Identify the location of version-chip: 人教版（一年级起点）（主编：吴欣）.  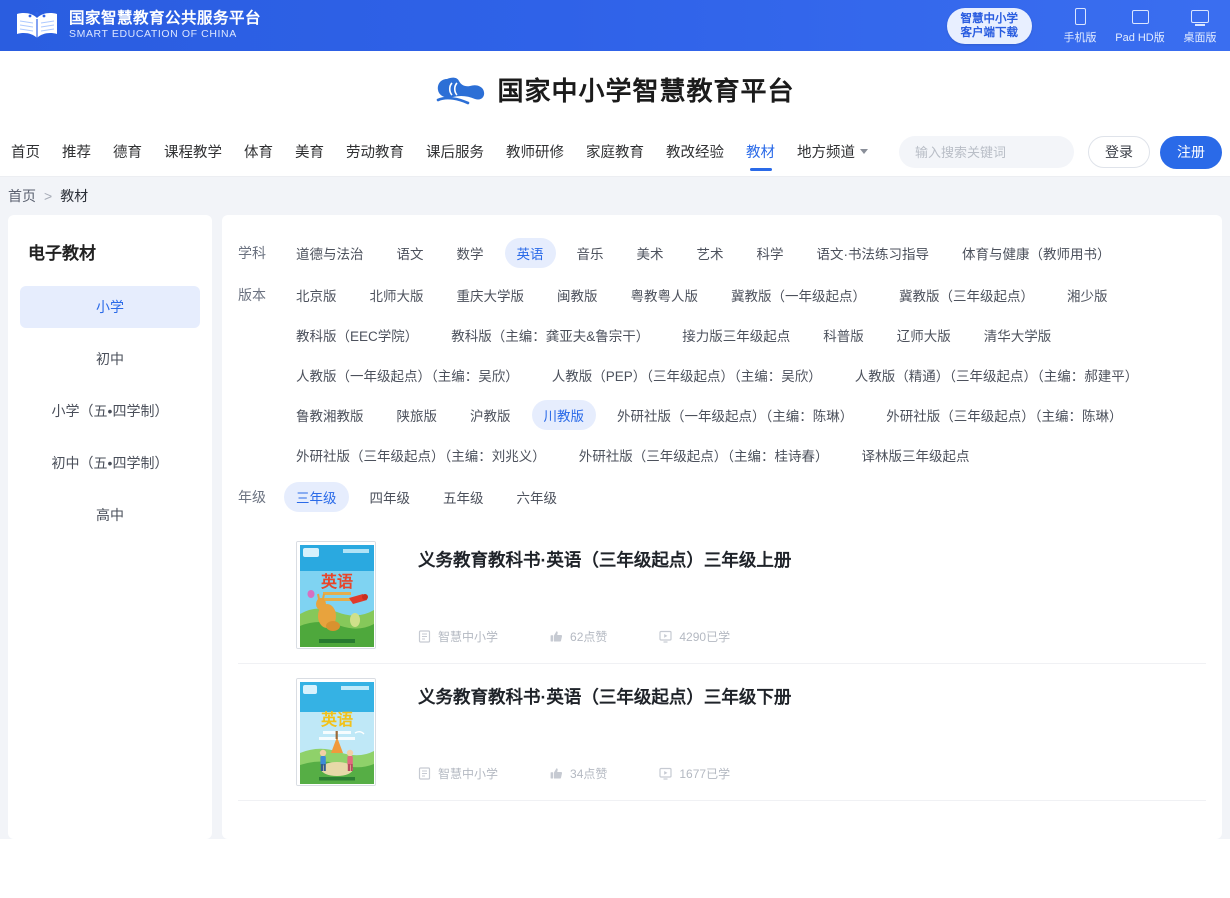
(407, 375).